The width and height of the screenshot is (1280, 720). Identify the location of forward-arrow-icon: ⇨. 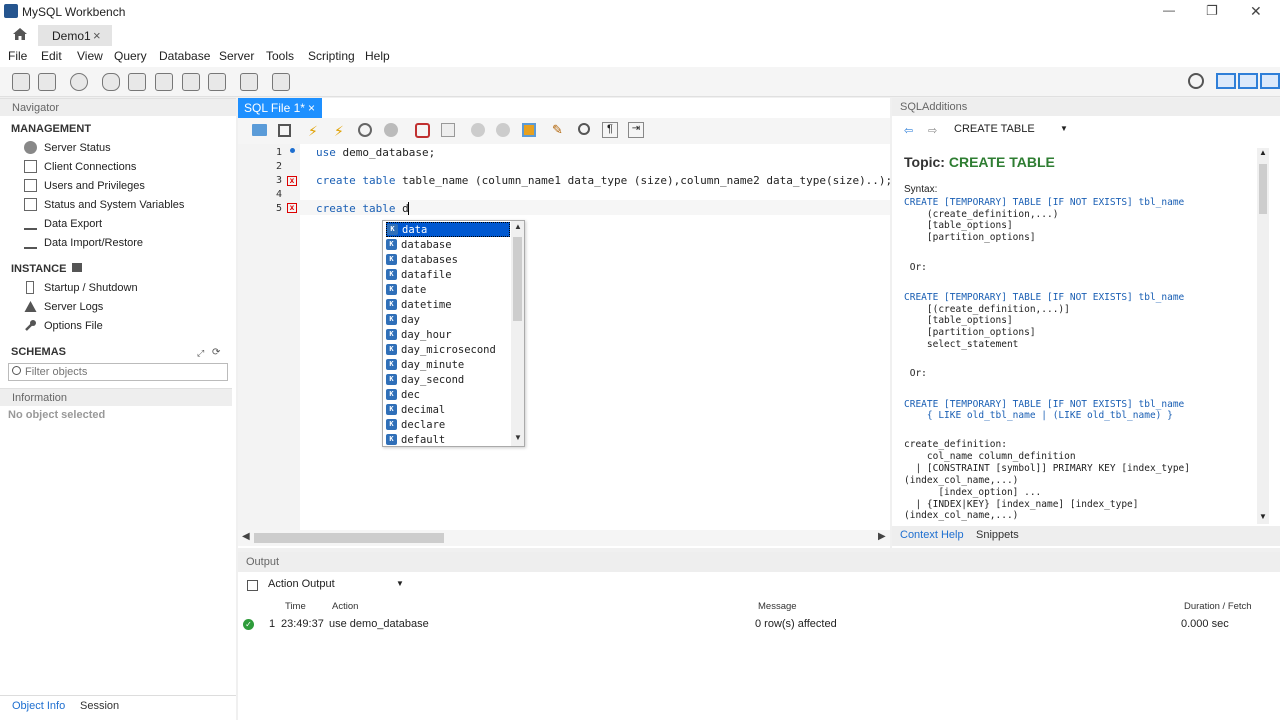
(932, 130).